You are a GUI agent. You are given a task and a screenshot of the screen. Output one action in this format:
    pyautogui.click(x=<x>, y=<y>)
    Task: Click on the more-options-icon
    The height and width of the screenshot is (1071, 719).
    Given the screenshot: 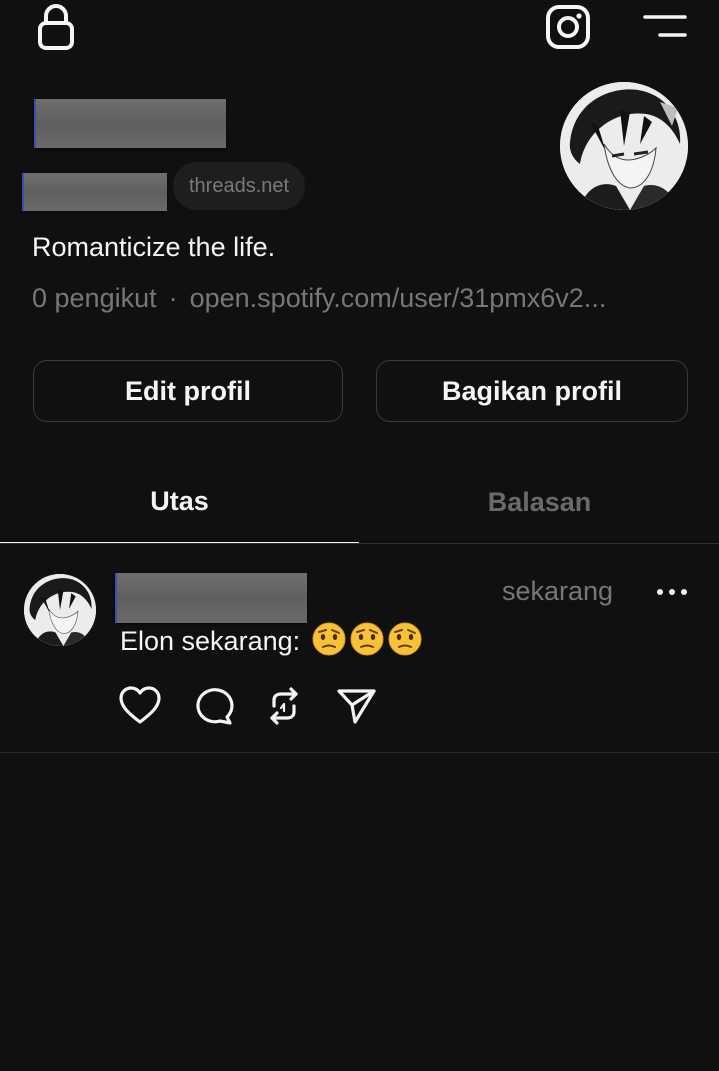 What is the action you would take?
    pyautogui.click(x=672, y=592)
    